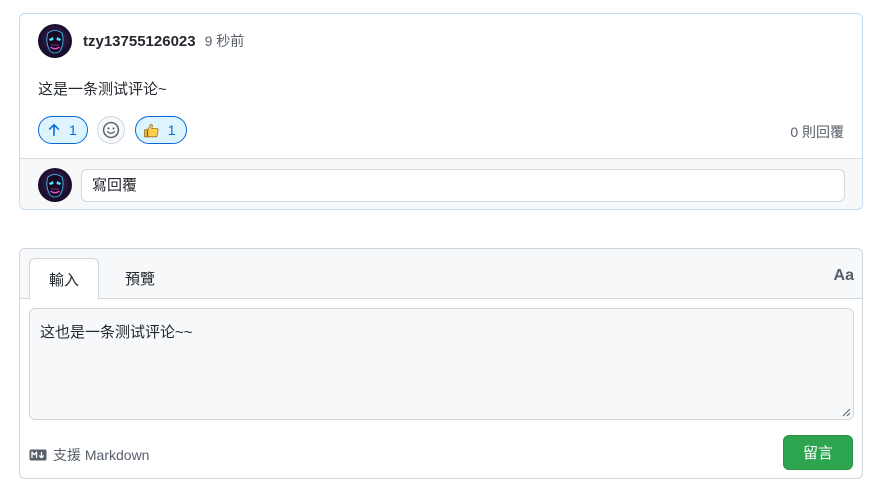  Describe the element at coordinates (441, 274) in the screenshot. I see `editor-tabbar: 輸入 預覽 Aa` at that location.